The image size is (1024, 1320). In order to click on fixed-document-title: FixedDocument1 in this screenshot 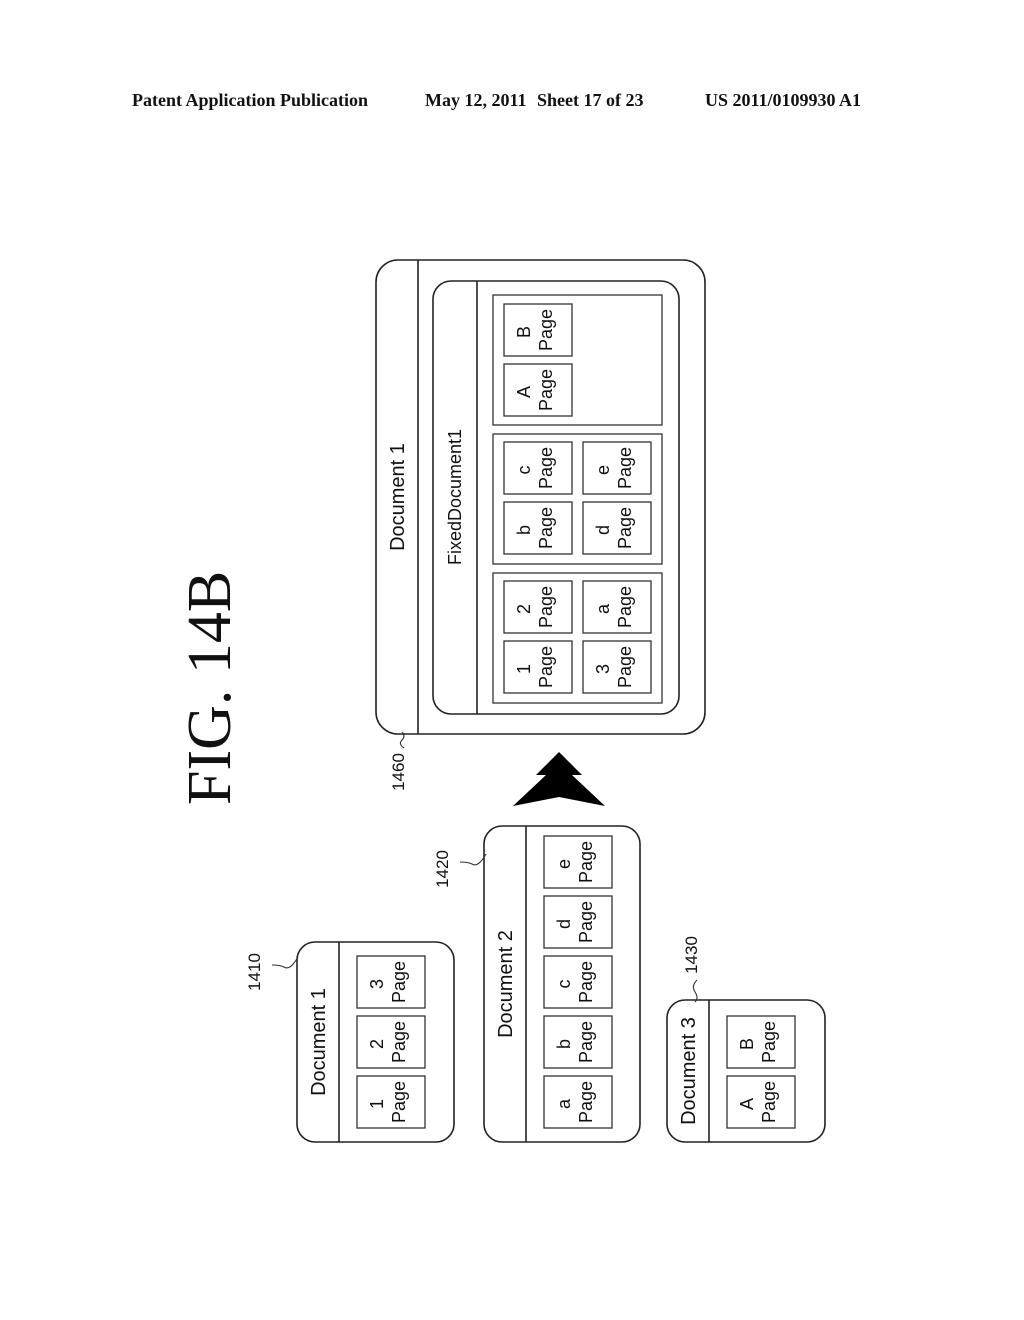, I will do `click(455, 497)`.